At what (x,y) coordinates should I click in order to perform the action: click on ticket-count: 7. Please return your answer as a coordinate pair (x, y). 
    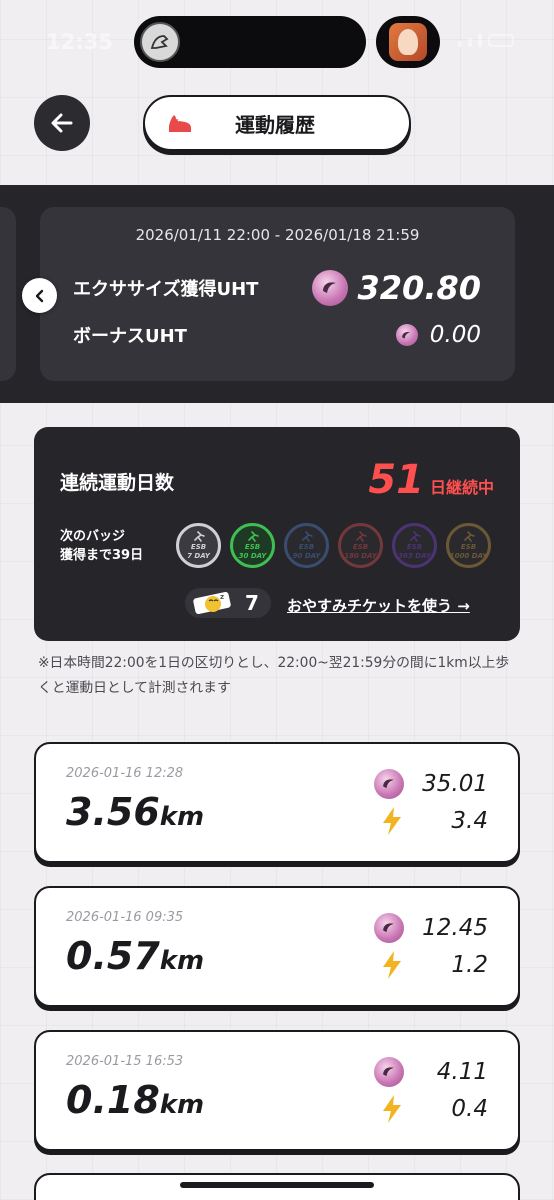
    Looking at the image, I should click on (252, 603).